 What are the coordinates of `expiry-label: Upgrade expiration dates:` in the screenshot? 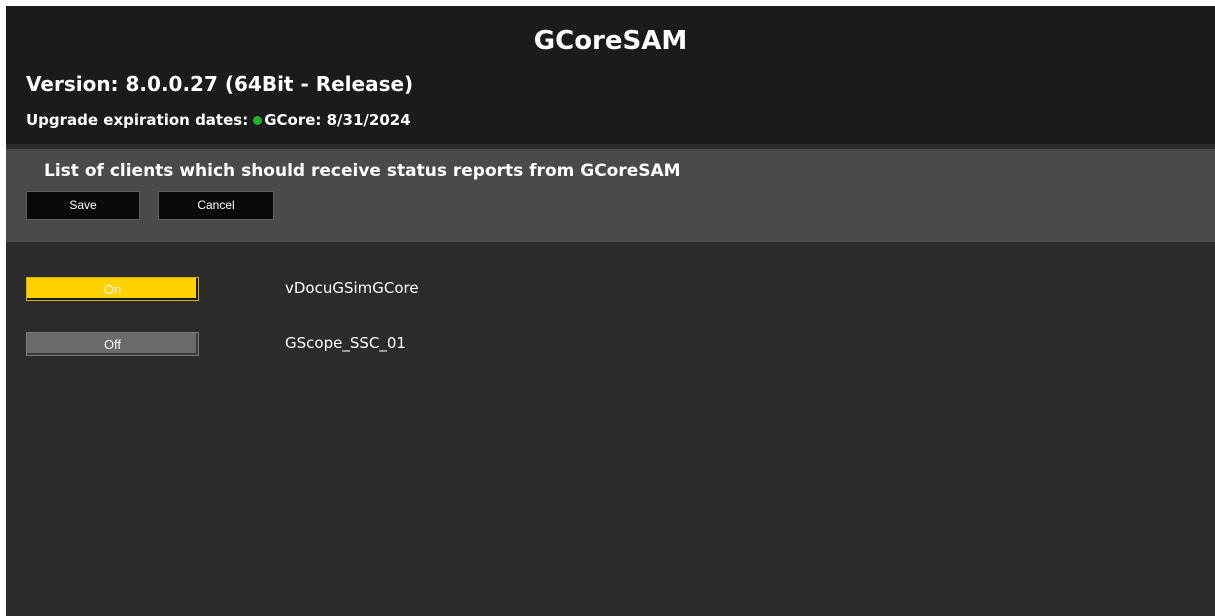 It's located at (137, 120).